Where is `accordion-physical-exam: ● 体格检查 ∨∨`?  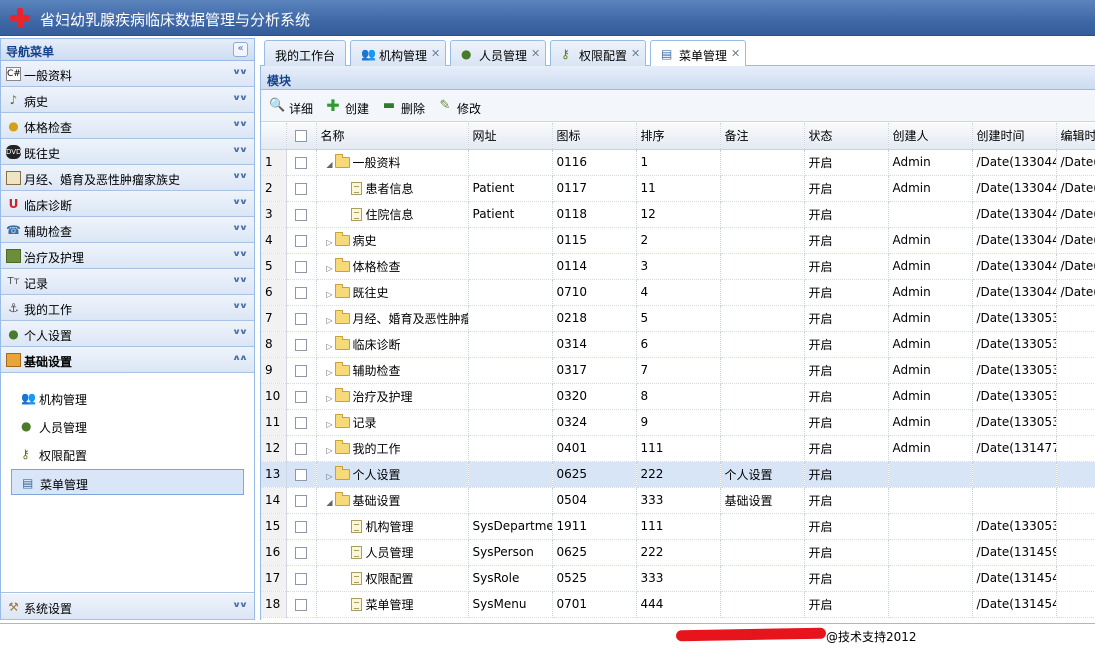 accordion-physical-exam: ● 体格检查 ∨∨ is located at coordinates (127, 126).